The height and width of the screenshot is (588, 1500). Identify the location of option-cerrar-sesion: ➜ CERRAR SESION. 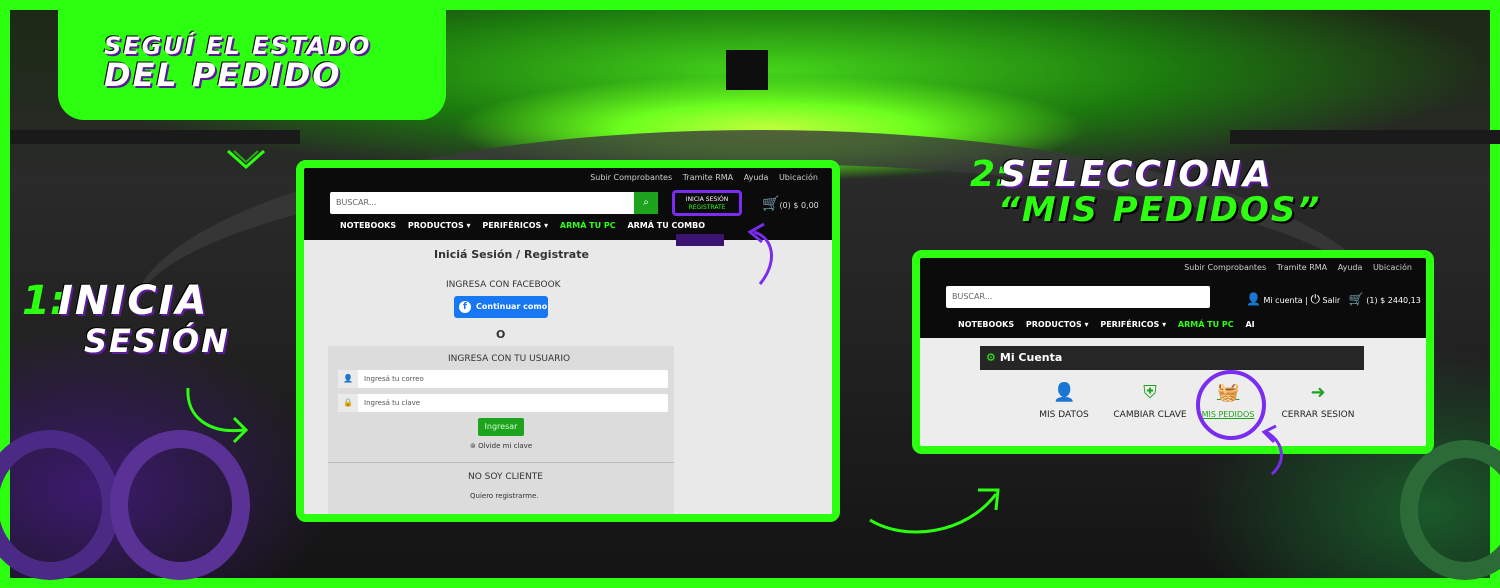
(1318, 401).